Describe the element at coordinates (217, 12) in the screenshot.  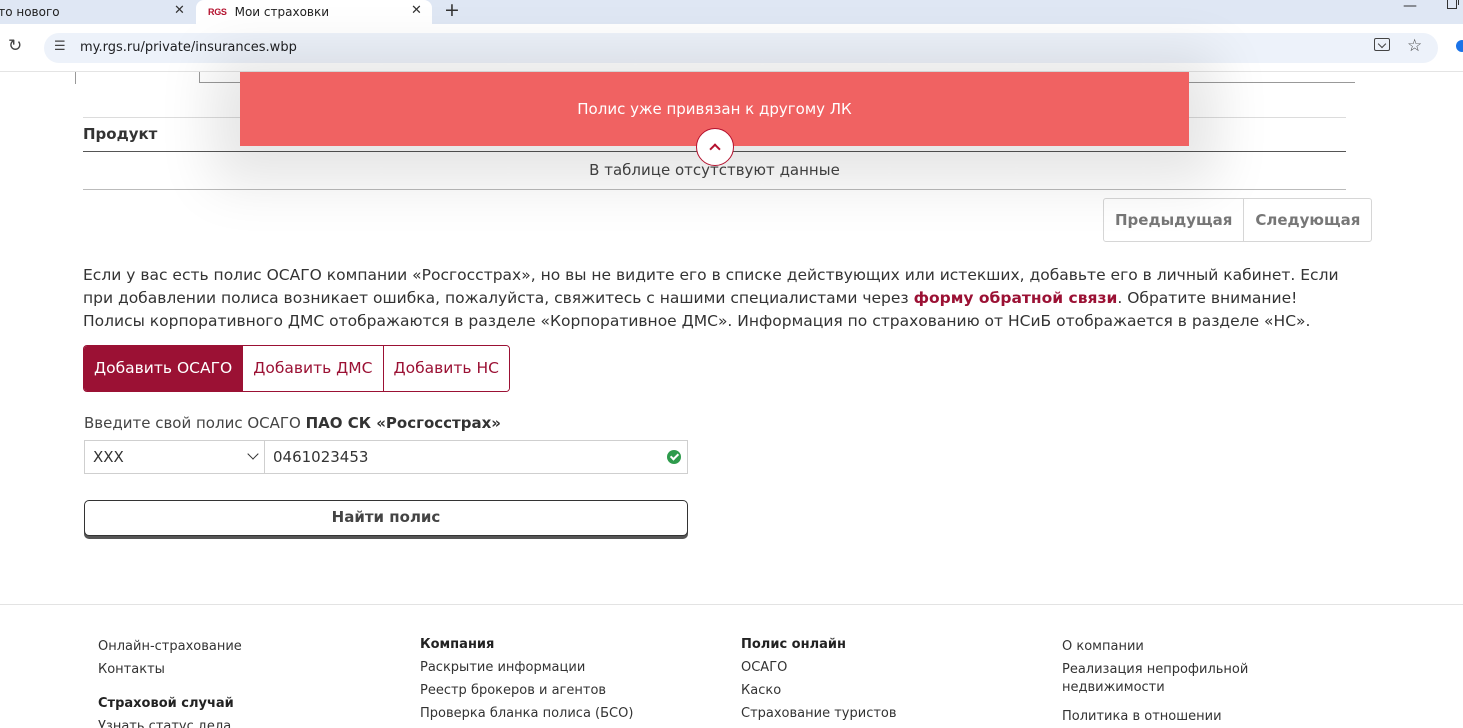
I see `rgs-favicon-icon: RGS` at that location.